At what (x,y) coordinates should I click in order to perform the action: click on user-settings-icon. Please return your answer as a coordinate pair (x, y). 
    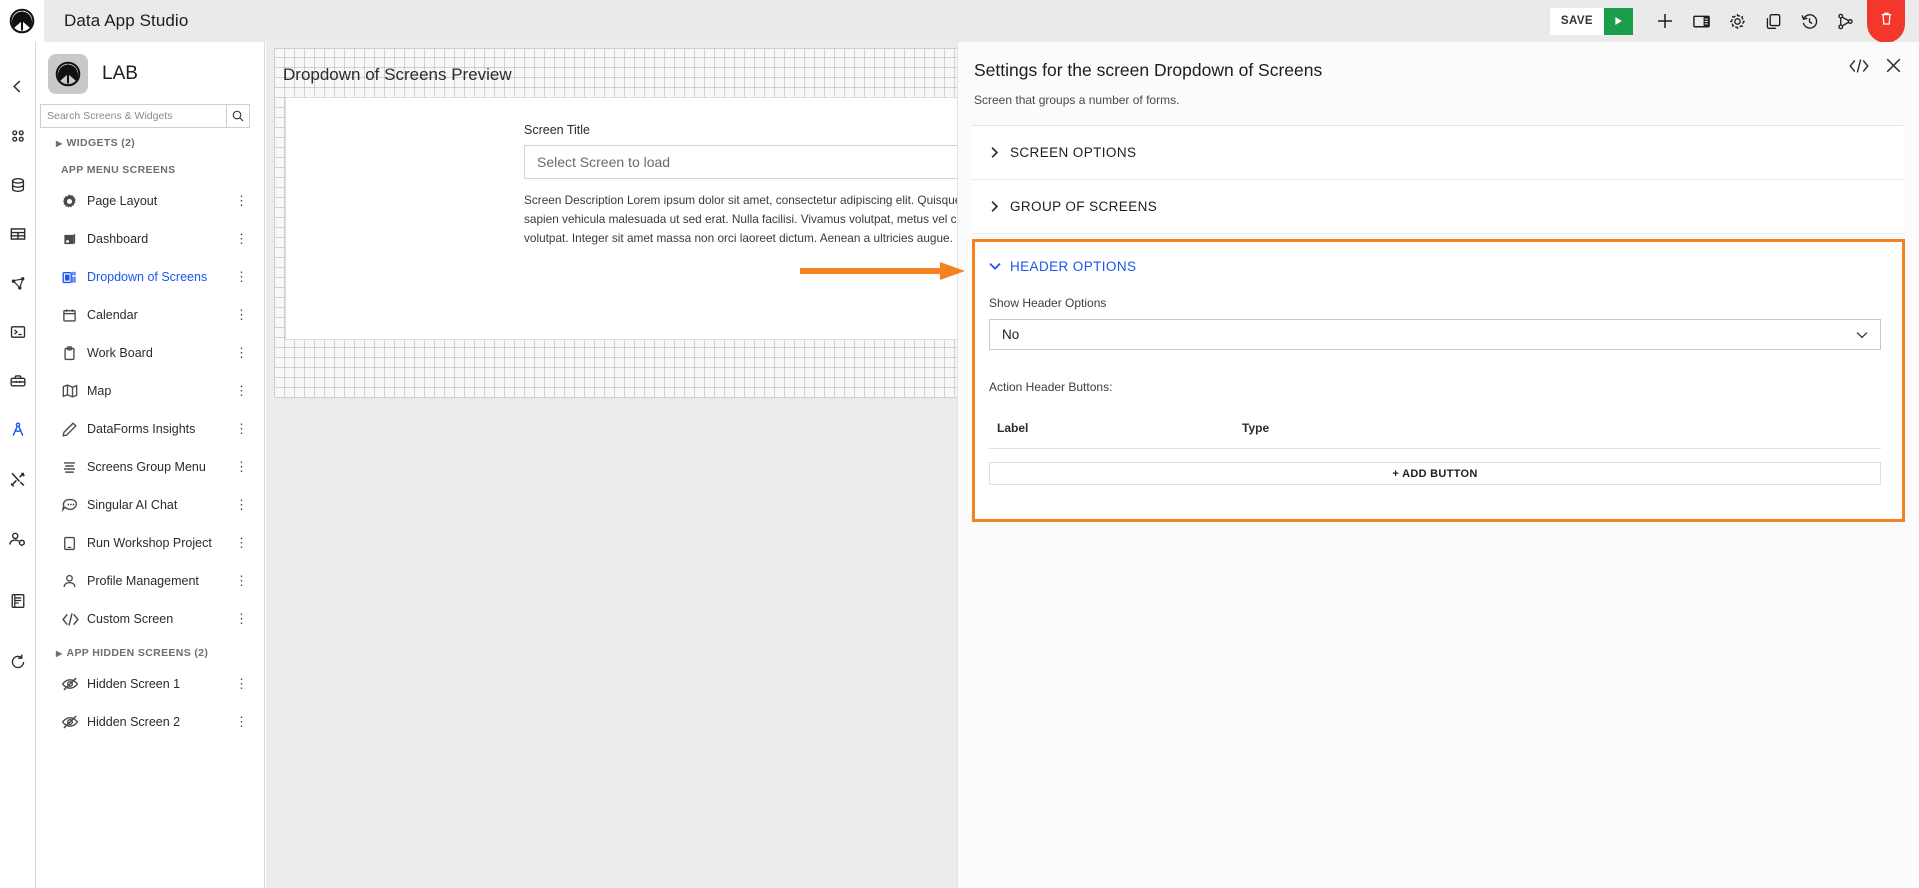
    Looking at the image, I should click on (17, 539).